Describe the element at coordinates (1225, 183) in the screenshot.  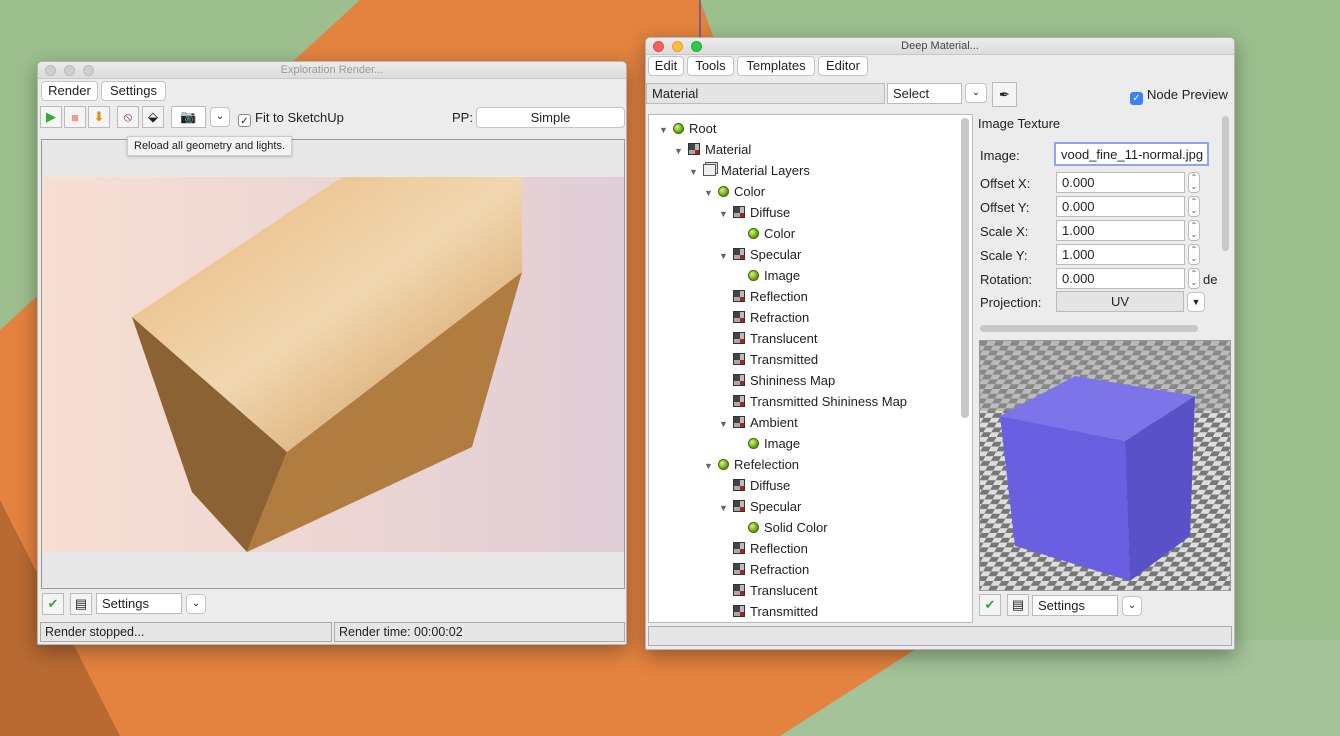
I see `properties-vscrollbar` at that location.